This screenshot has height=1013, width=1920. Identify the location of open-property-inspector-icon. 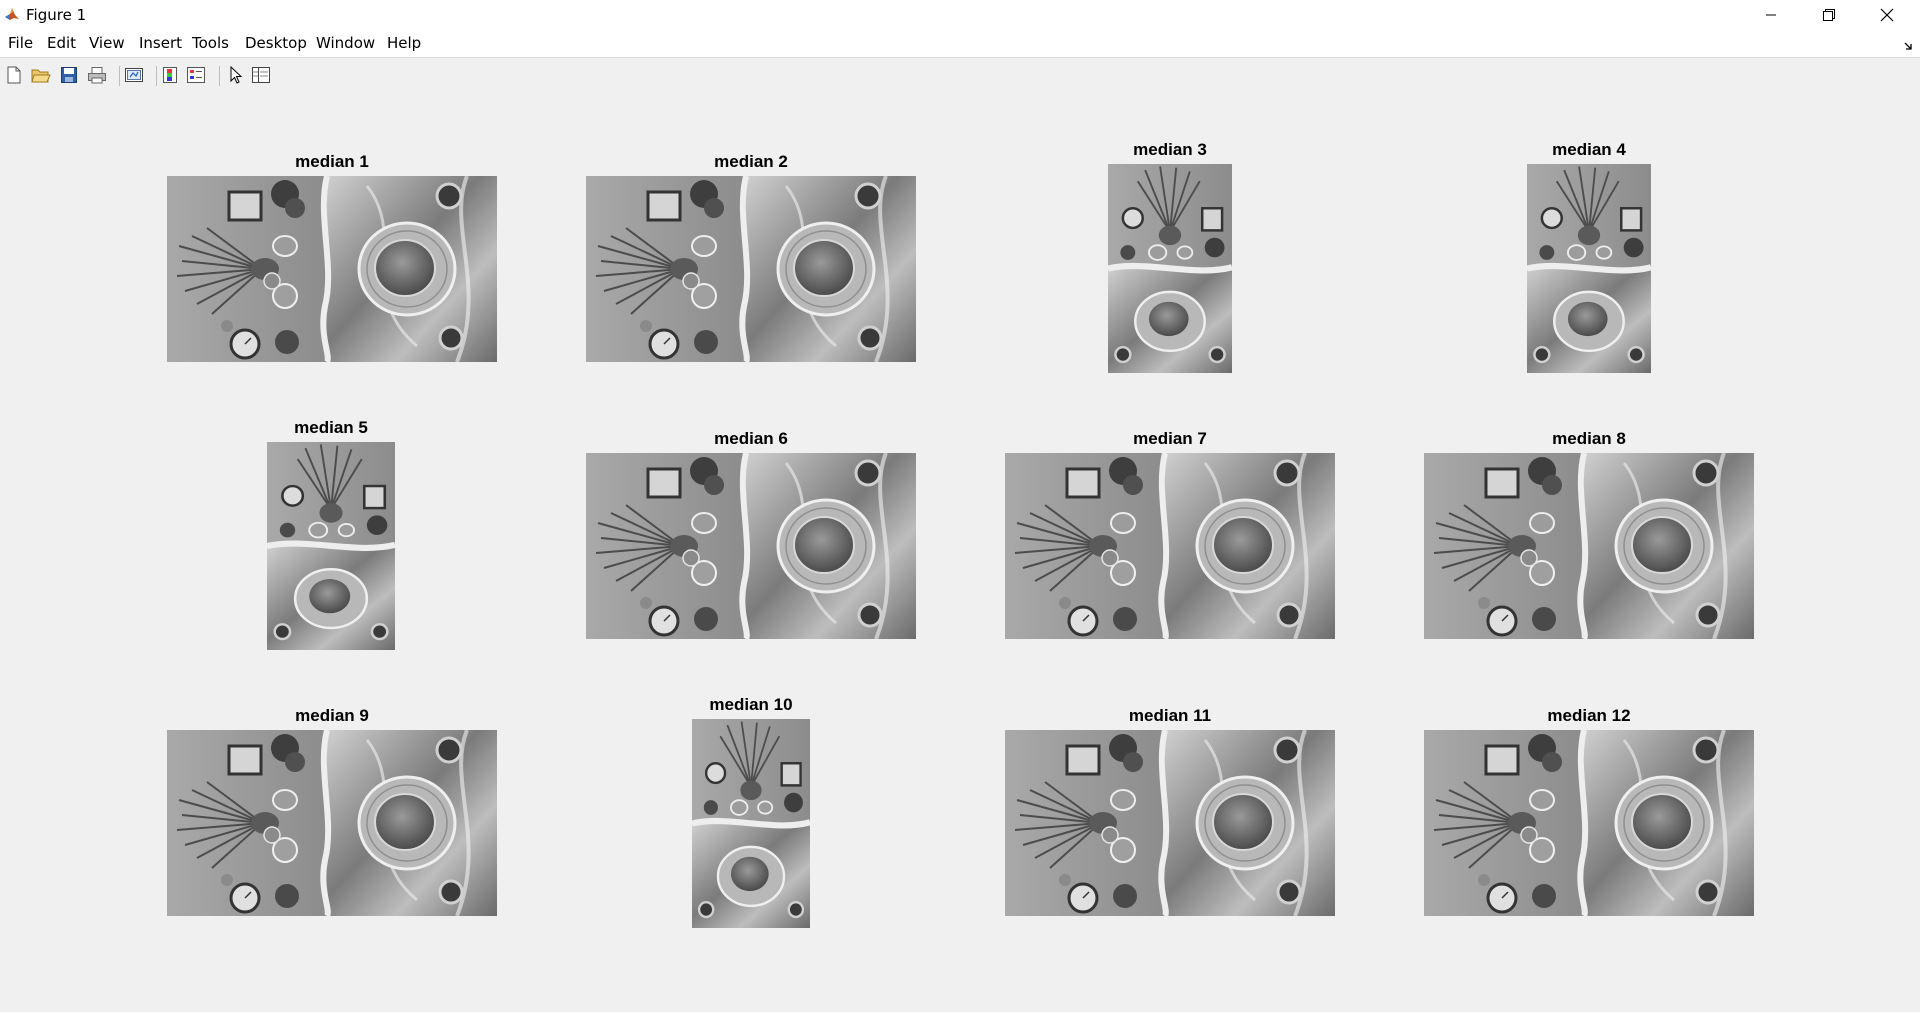
(261, 75).